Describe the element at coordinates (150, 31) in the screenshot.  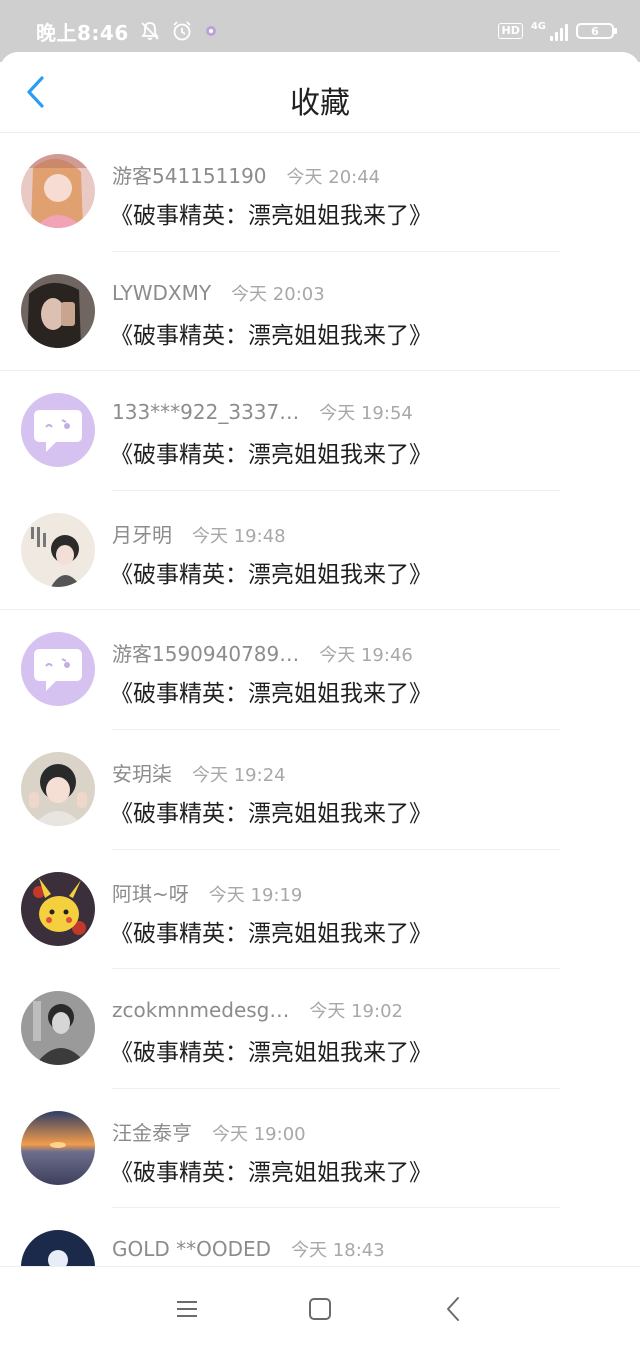
I see `mute-bell-icon` at that location.